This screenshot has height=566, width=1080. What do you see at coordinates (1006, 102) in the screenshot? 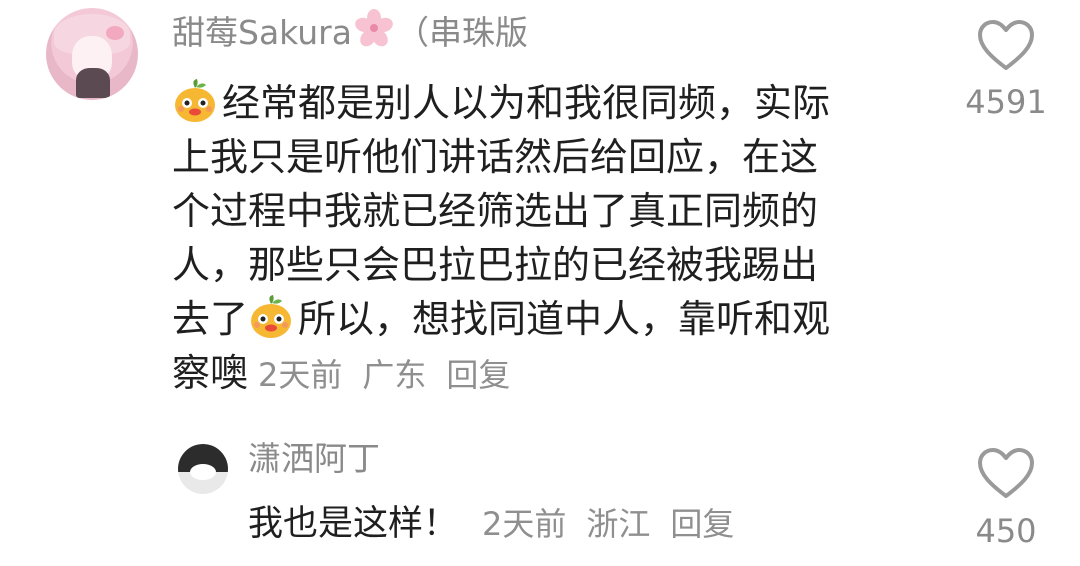
I see `like-count: 4591` at bounding box center [1006, 102].